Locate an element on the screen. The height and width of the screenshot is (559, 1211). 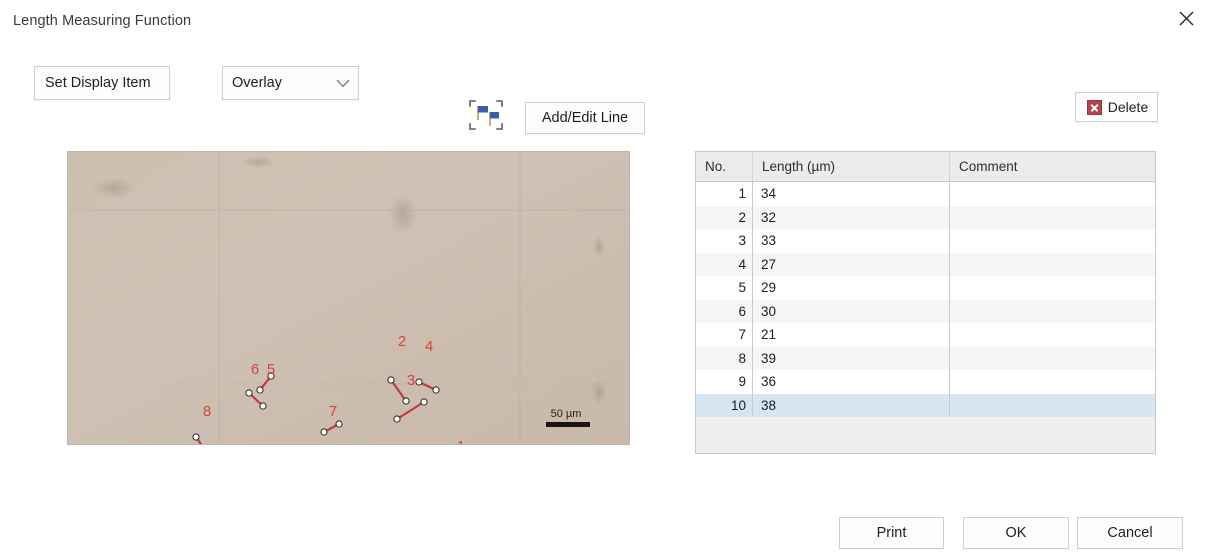
print-label: Print is located at coordinates (891, 533).